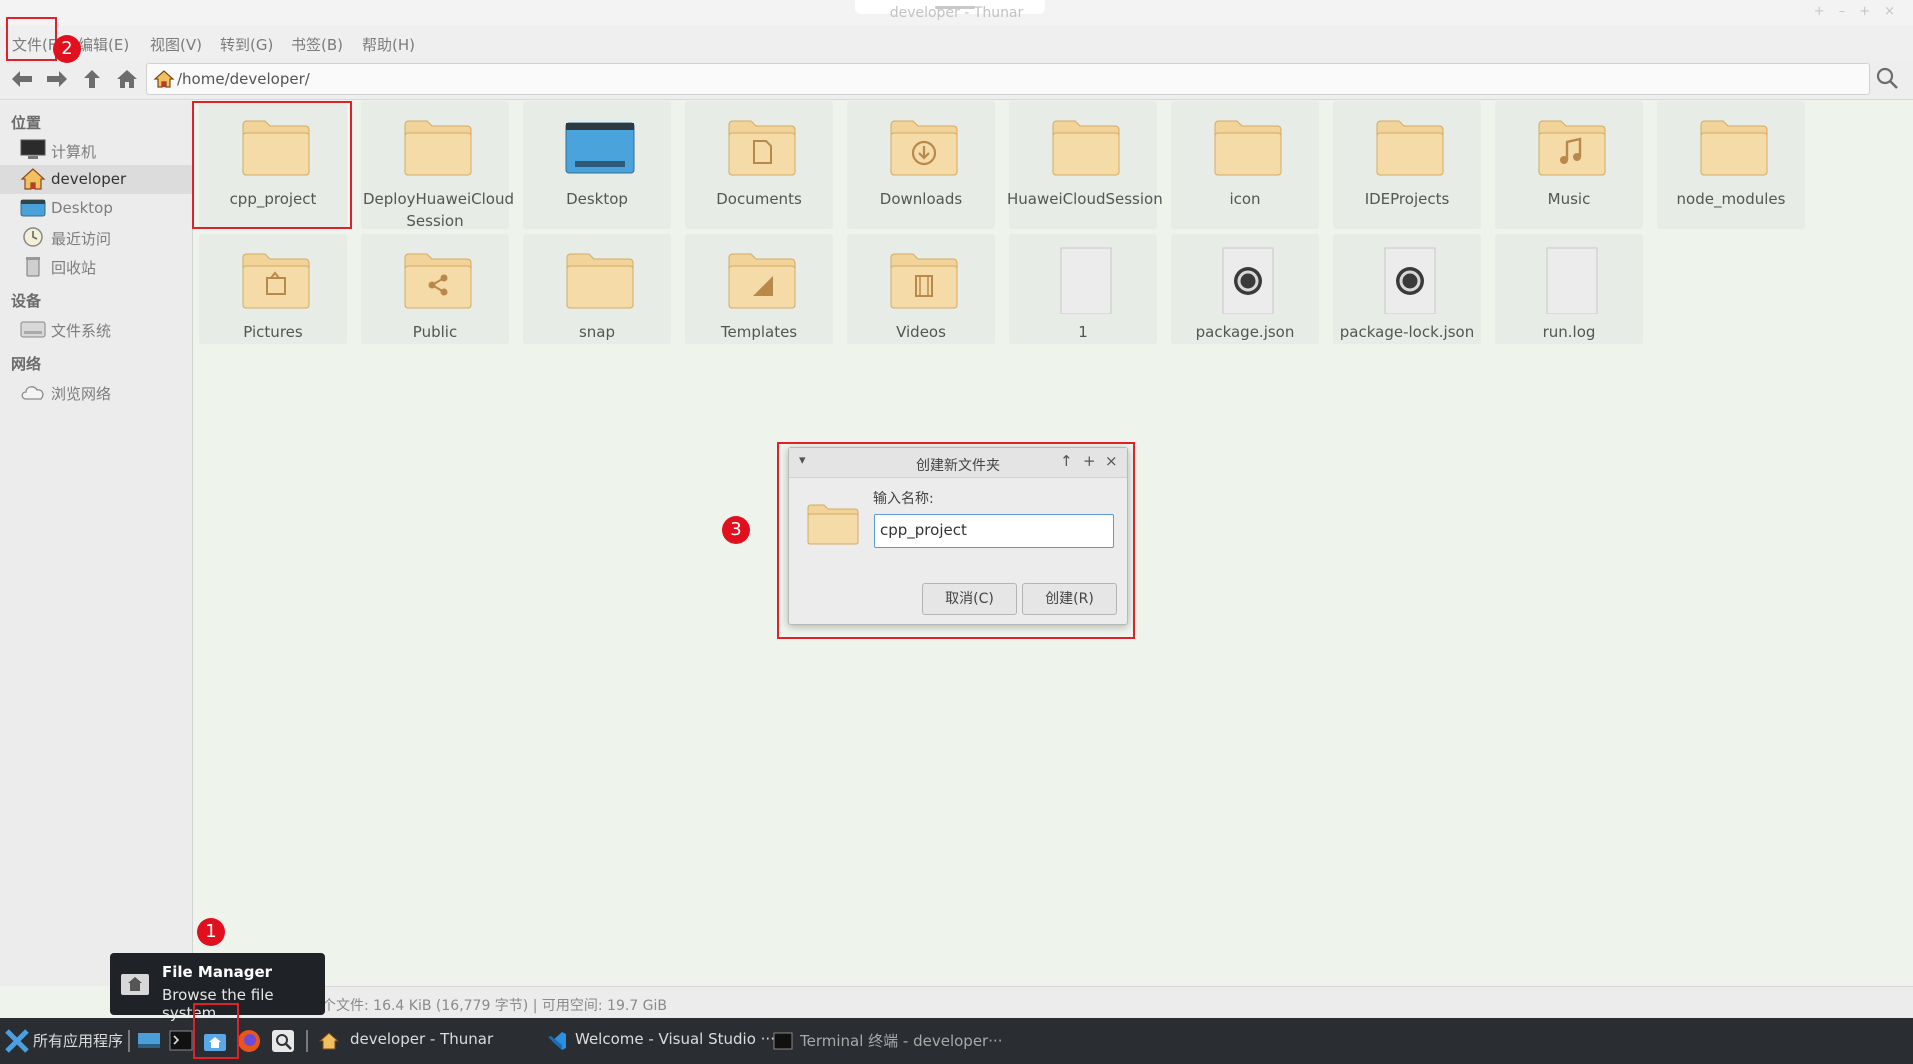 The image size is (1913, 1064). I want to click on annotation-badge-2: 2, so click(67, 49).